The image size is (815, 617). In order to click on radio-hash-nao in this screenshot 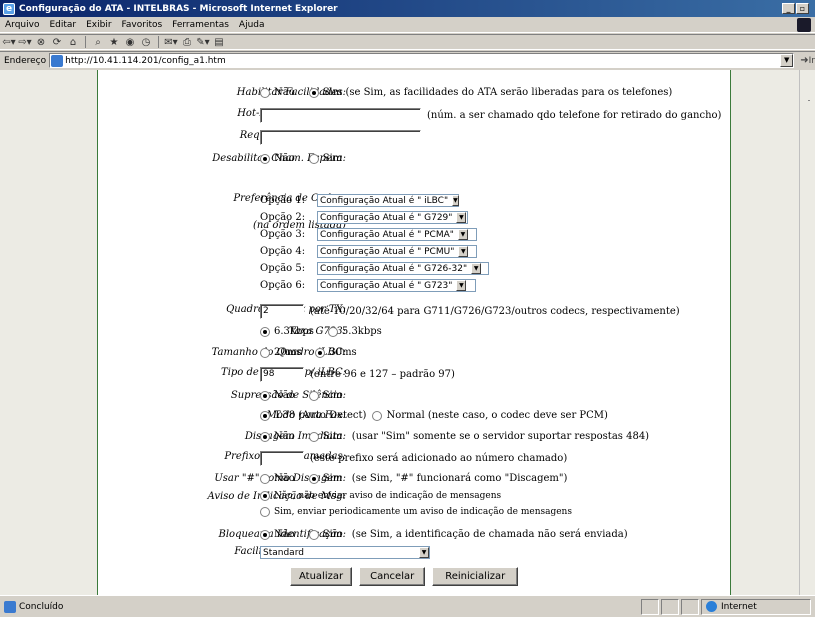, I will do `click(265, 478)`.